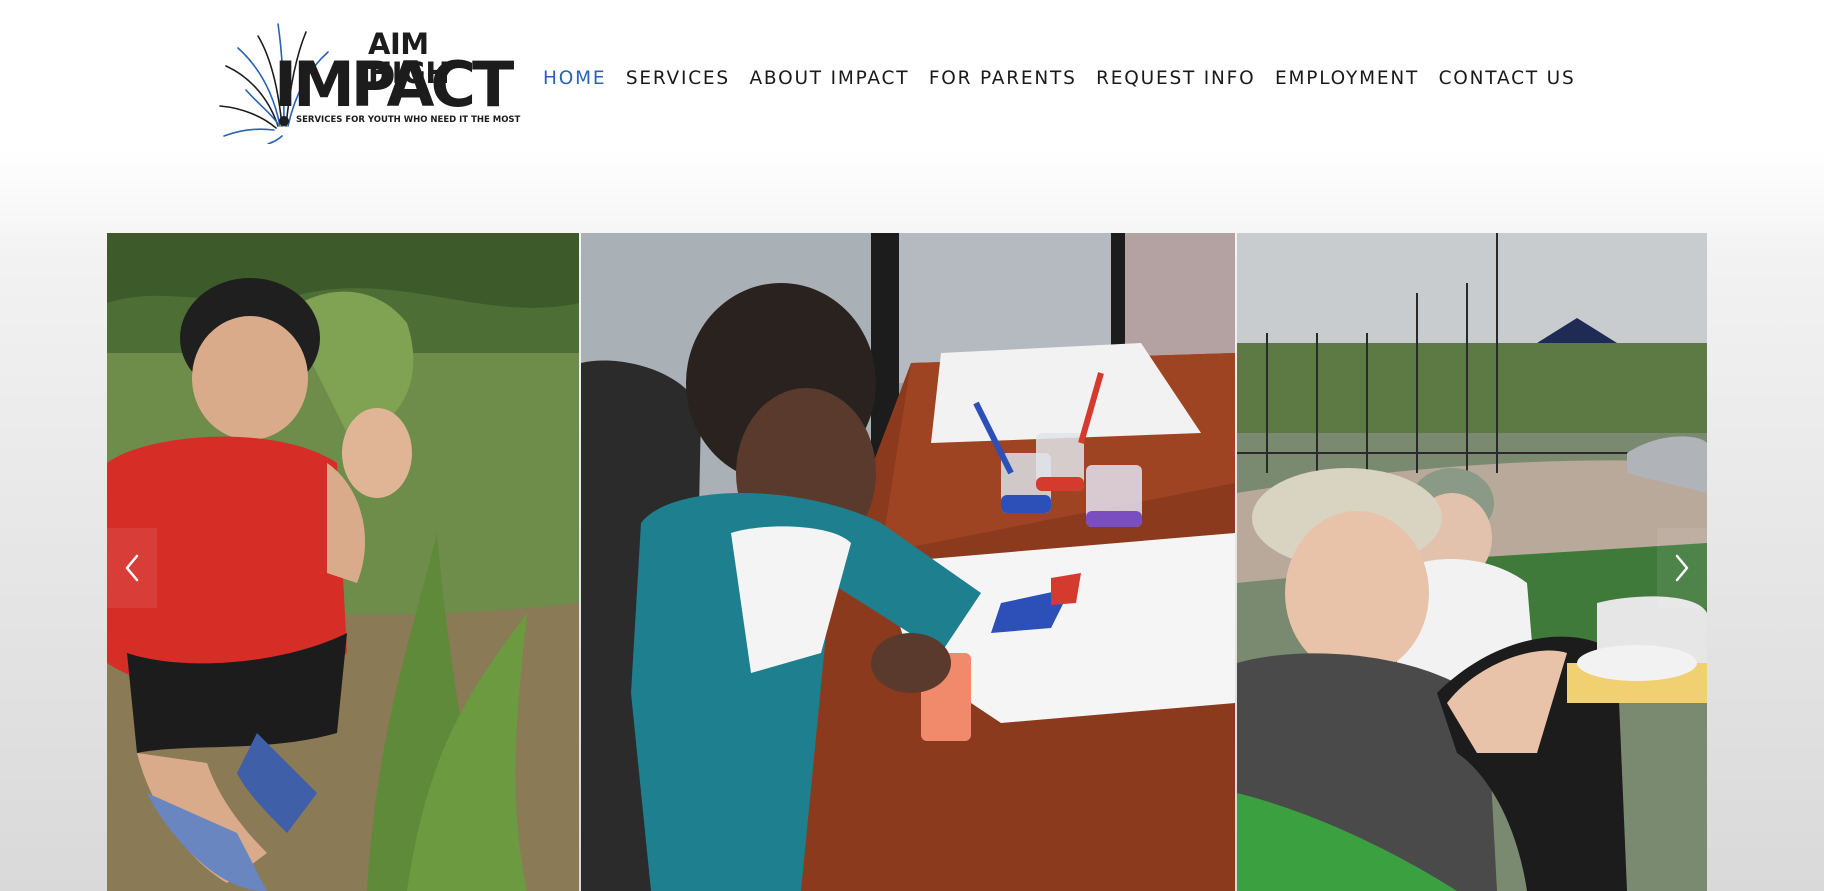 The height and width of the screenshot is (891, 1824). What do you see at coordinates (408, 120) in the screenshot?
I see `logo-tagline: SERVICES FOR YOUTH WHO NEED IT THE MOST` at bounding box center [408, 120].